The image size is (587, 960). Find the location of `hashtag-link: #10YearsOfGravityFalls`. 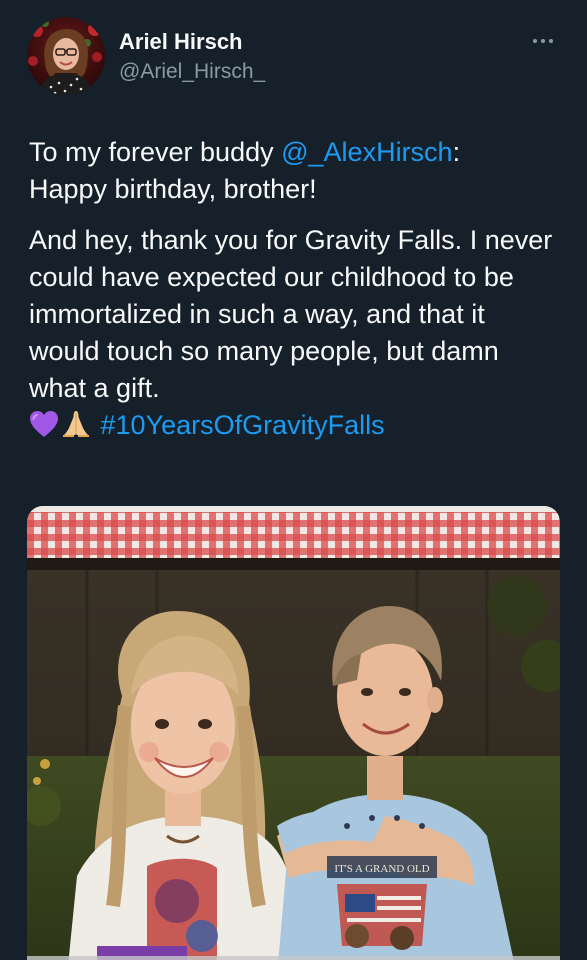

hashtag-link: #10YearsOfGravityFalls is located at coordinates (243, 425).